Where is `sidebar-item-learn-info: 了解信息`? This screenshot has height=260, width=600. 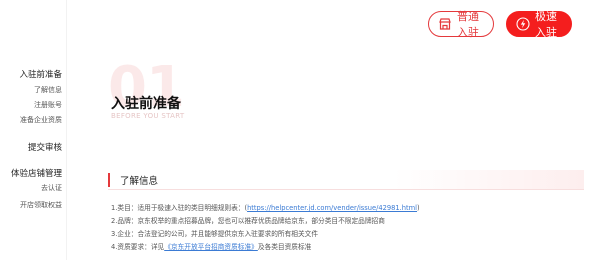 sidebar-item-learn-info: 了解信息 is located at coordinates (48, 90).